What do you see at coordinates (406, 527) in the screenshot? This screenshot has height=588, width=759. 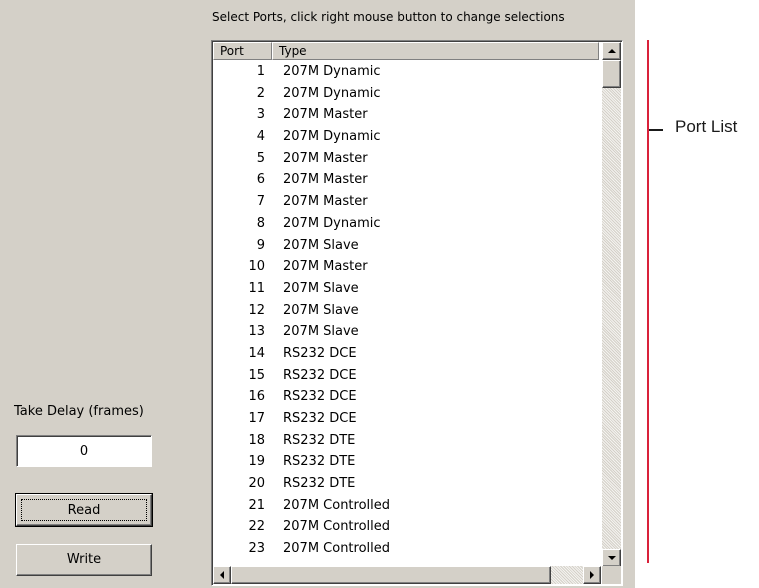 I see `list-item: 22 207M Controlled` at bounding box center [406, 527].